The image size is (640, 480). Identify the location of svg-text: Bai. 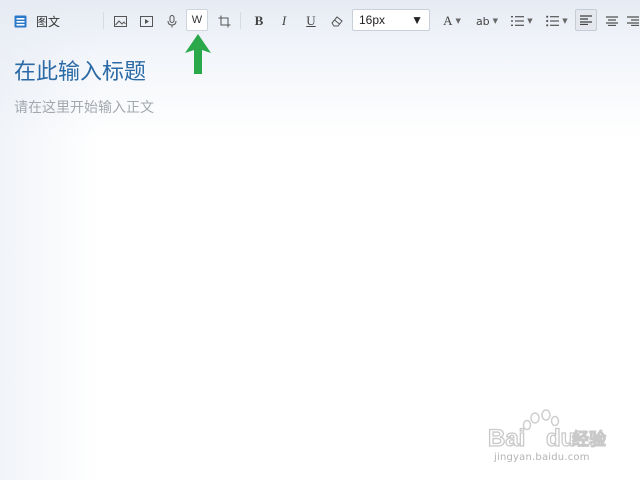
(506, 438).